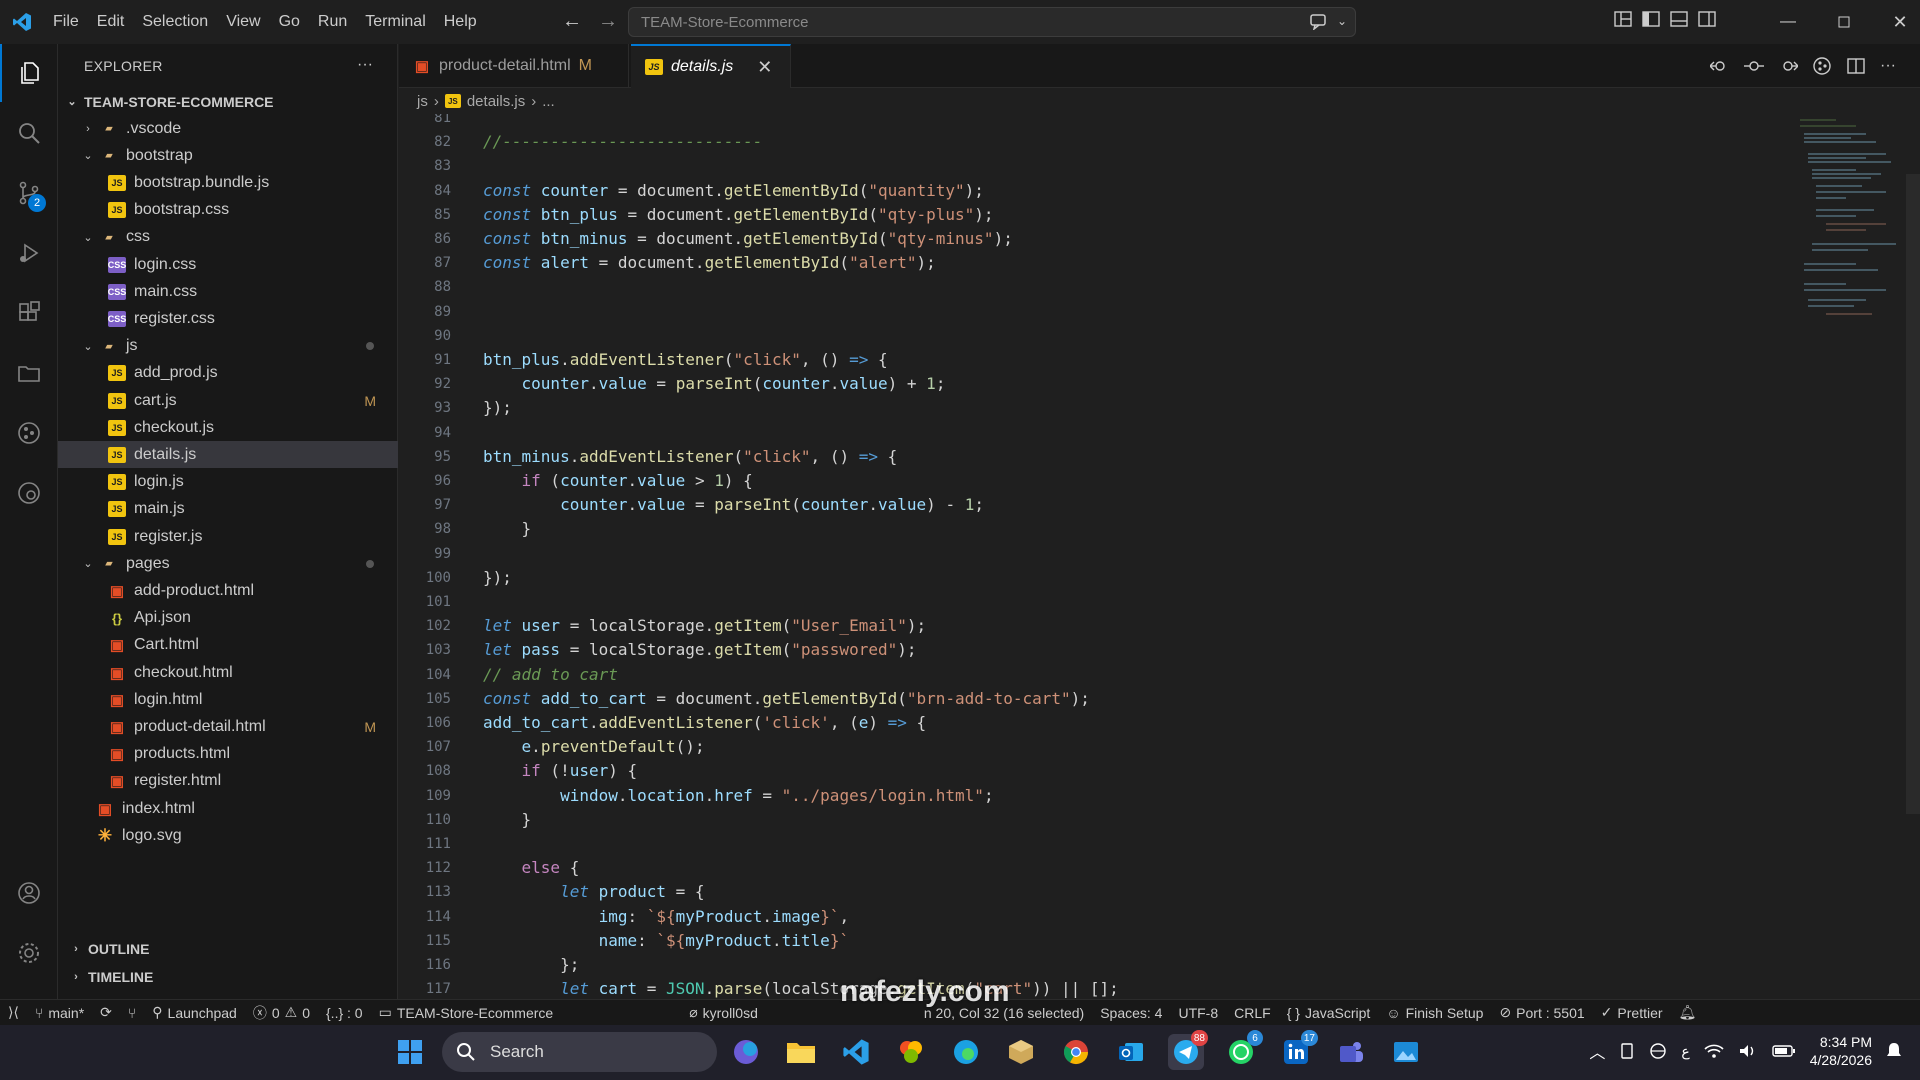 The width and height of the screenshot is (1920, 1080). Describe the element at coordinates (531, 868) in the screenshot. I see `code-line: else {` at that location.